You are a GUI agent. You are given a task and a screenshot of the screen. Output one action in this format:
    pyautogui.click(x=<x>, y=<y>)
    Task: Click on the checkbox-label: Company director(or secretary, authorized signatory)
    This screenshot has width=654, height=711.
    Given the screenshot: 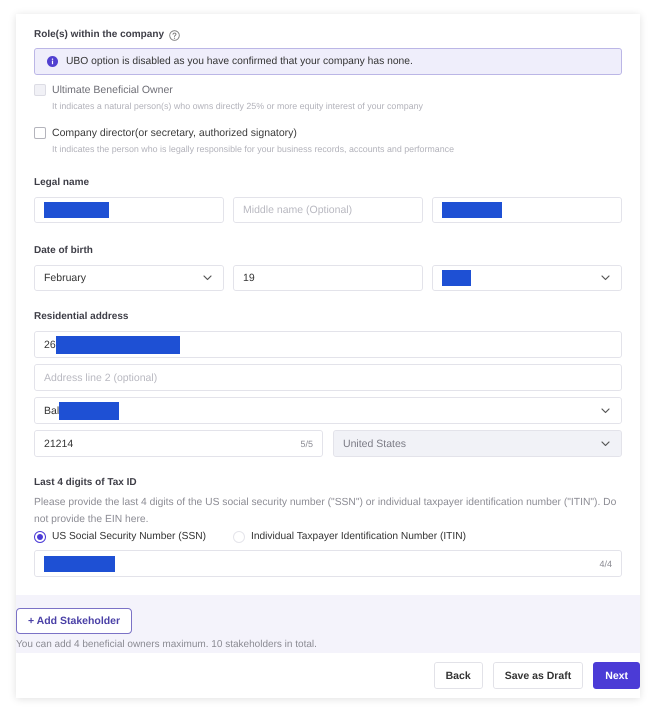 What is the action you would take?
    pyautogui.click(x=337, y=133)
    